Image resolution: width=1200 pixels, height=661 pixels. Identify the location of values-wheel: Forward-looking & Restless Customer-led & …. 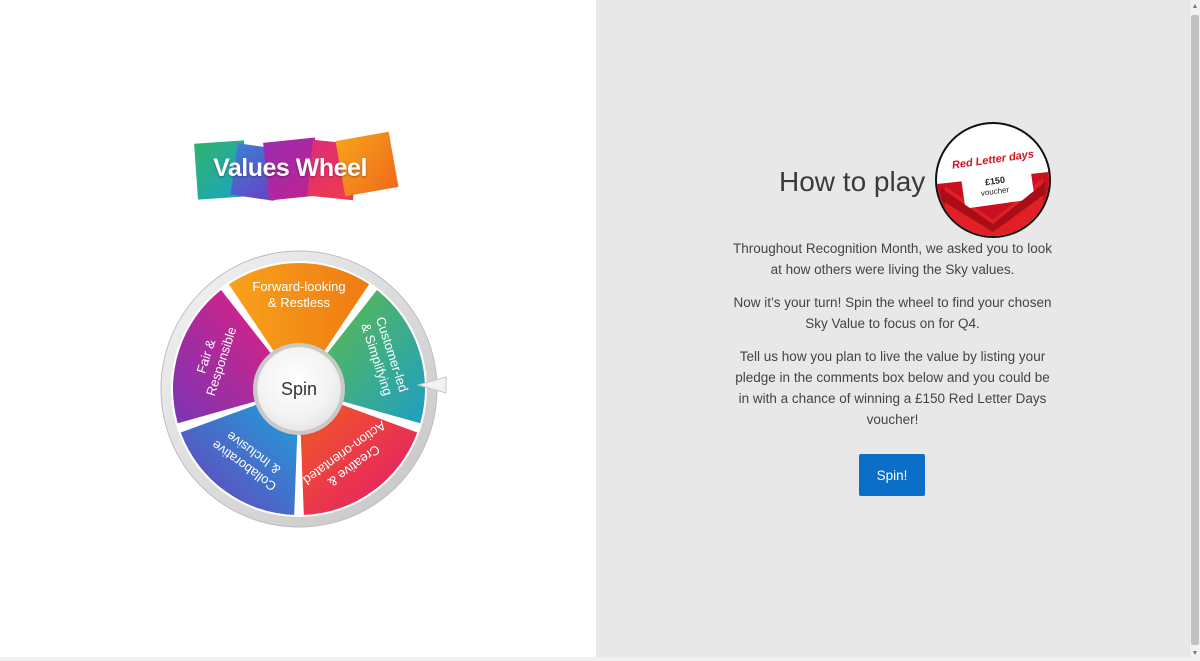
(299, 389).